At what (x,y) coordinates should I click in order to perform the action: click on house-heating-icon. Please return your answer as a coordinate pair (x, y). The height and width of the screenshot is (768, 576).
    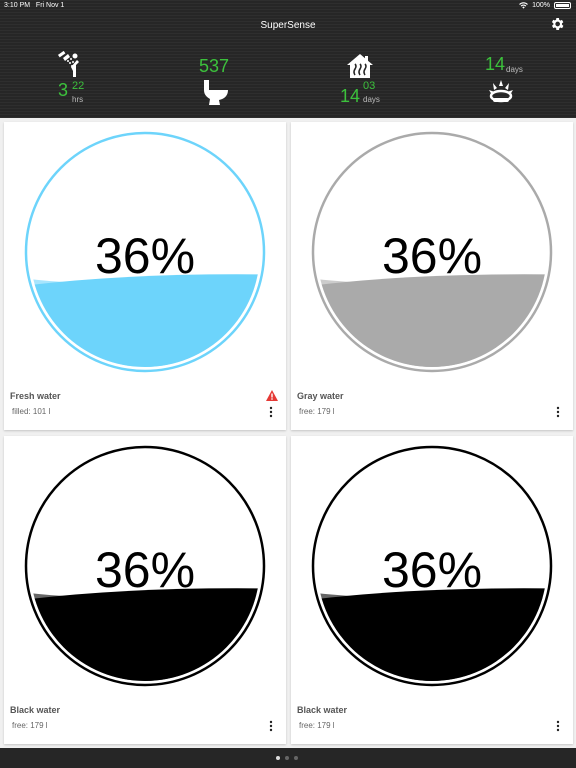
    Looking at the image, I should click on (360, 66).